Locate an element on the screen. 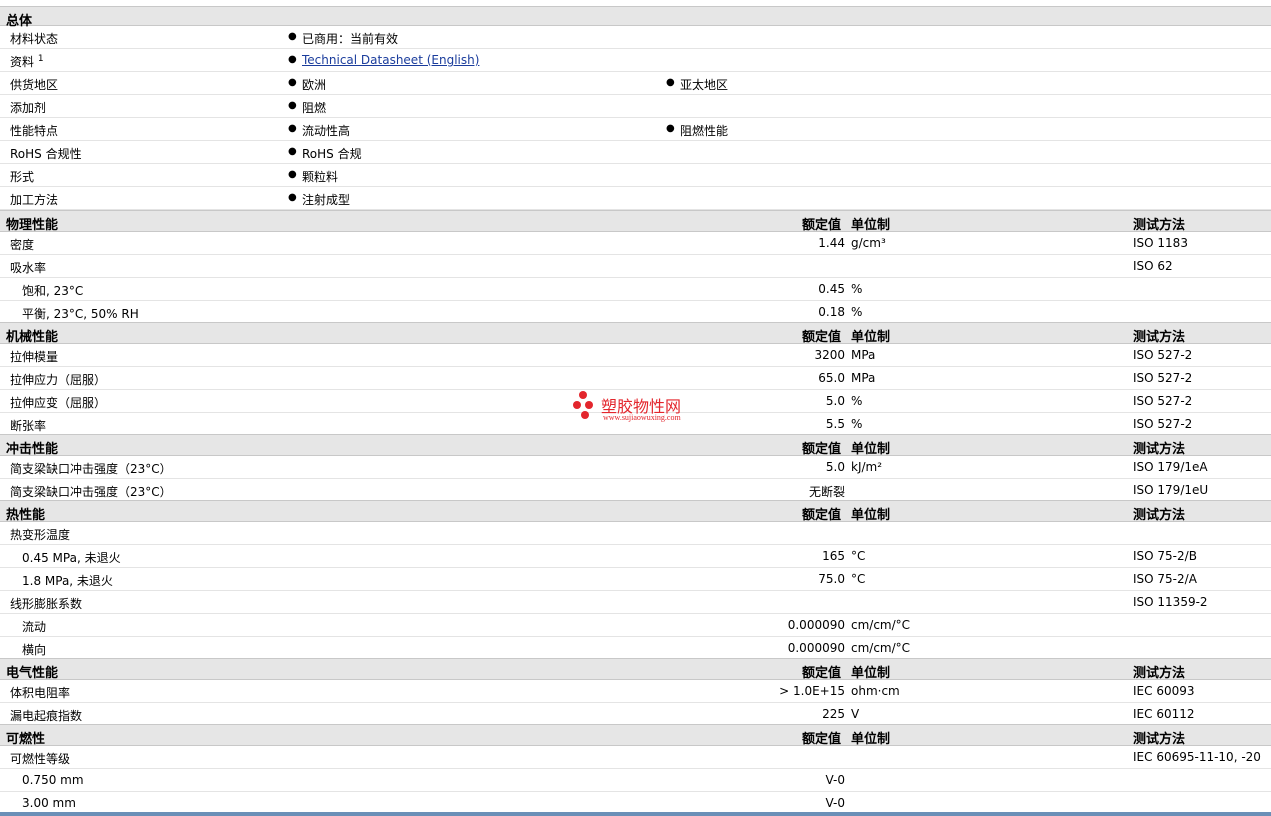 The image size is (1271, 816). property-row-features: 性能特点 ● 流动性高 ● 阻燃性能 is located at coordinates (635, 129).